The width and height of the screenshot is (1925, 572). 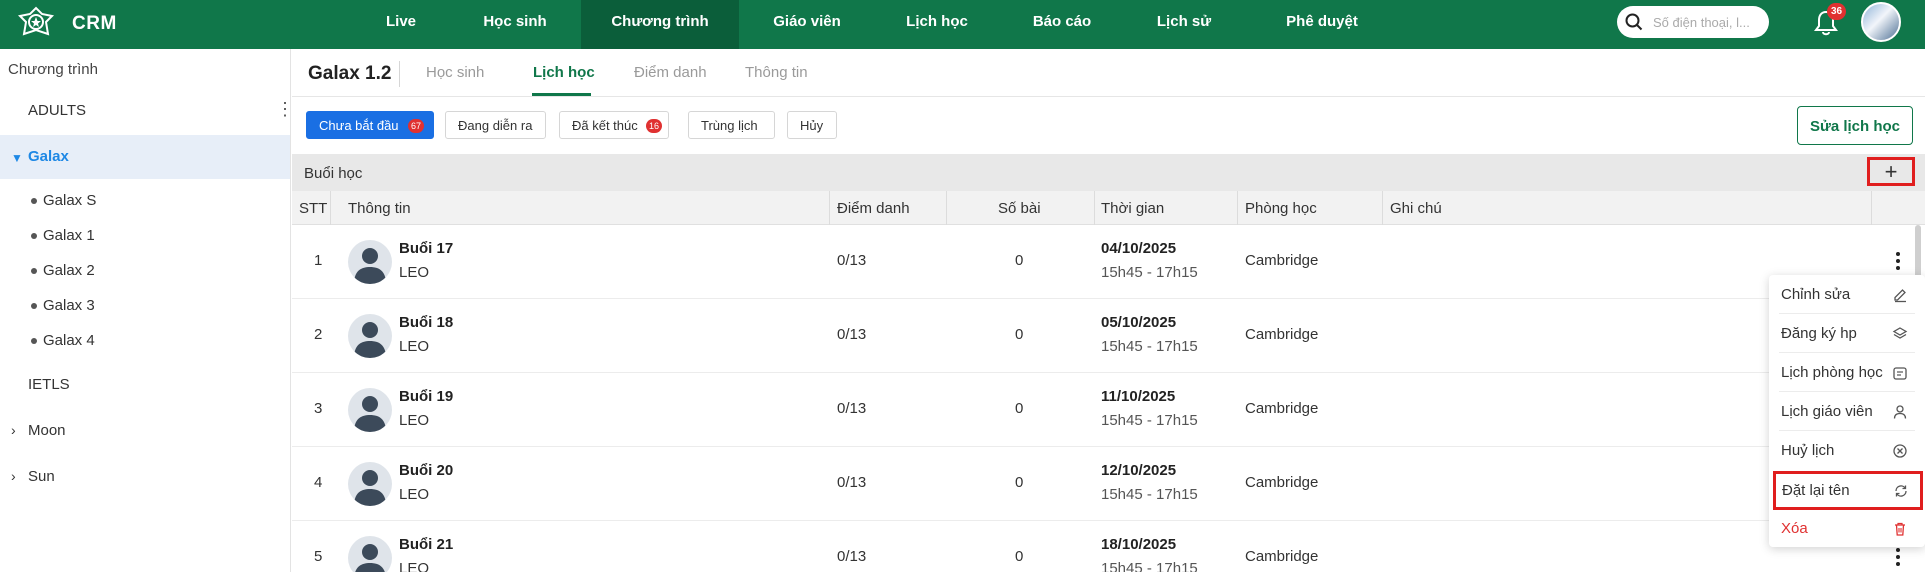 What do you see at coordinates (807, 24) in the screenshot?
I see `nav-teachers: Giáo viên` at bounding box center [807, 24].